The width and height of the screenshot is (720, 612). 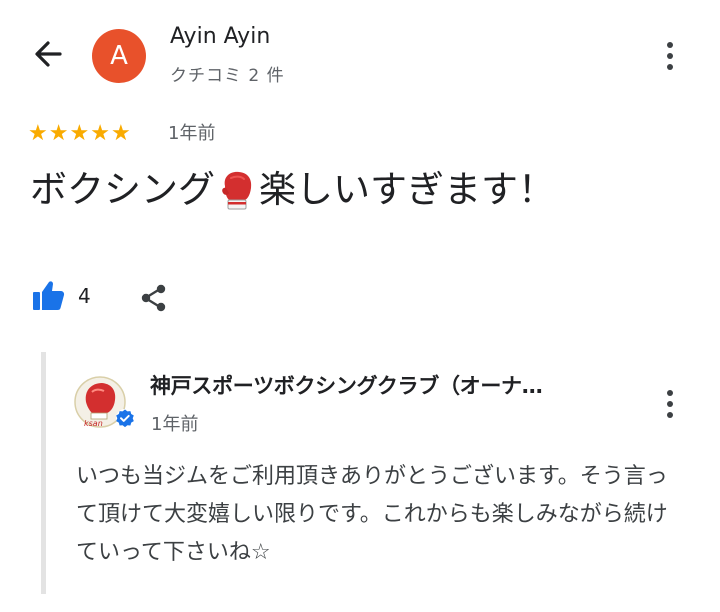 What do you see at coordinates (105, 403) in the screenshot?
I see `owner-avatar: ksan` at bounding box center [105, 403].